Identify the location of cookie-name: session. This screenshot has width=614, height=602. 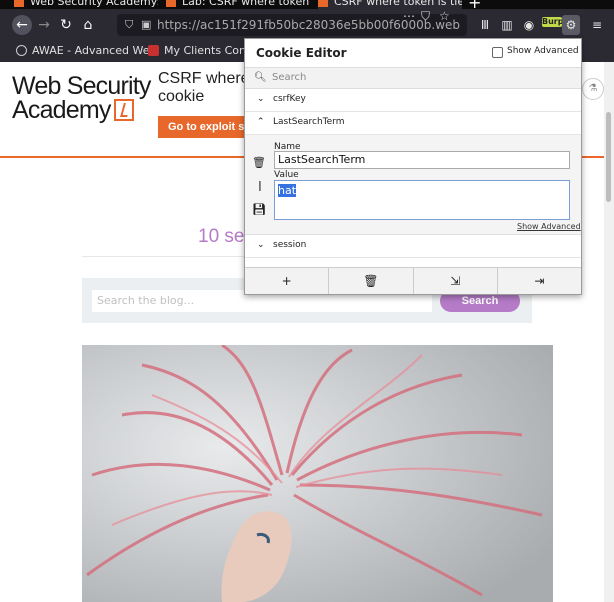
(290, 245).